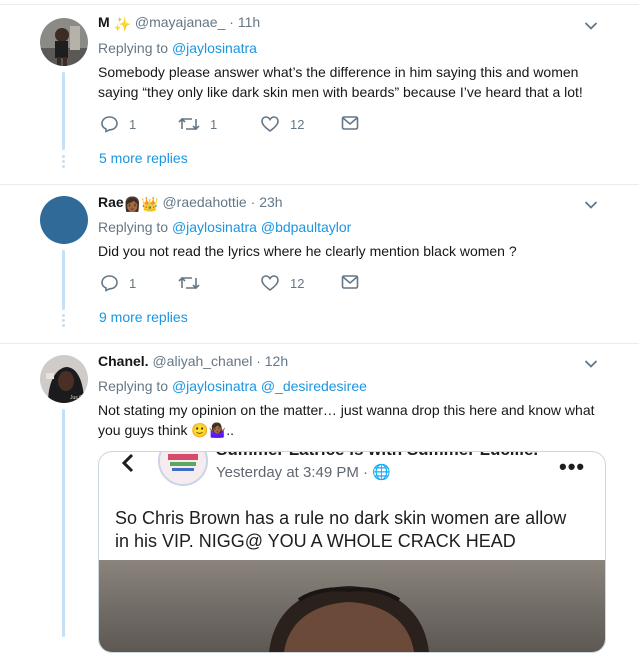  Describe the element at coordinates (143, 317) in the screenshot. I see `more-replies-link: 9 more replies` at that location.